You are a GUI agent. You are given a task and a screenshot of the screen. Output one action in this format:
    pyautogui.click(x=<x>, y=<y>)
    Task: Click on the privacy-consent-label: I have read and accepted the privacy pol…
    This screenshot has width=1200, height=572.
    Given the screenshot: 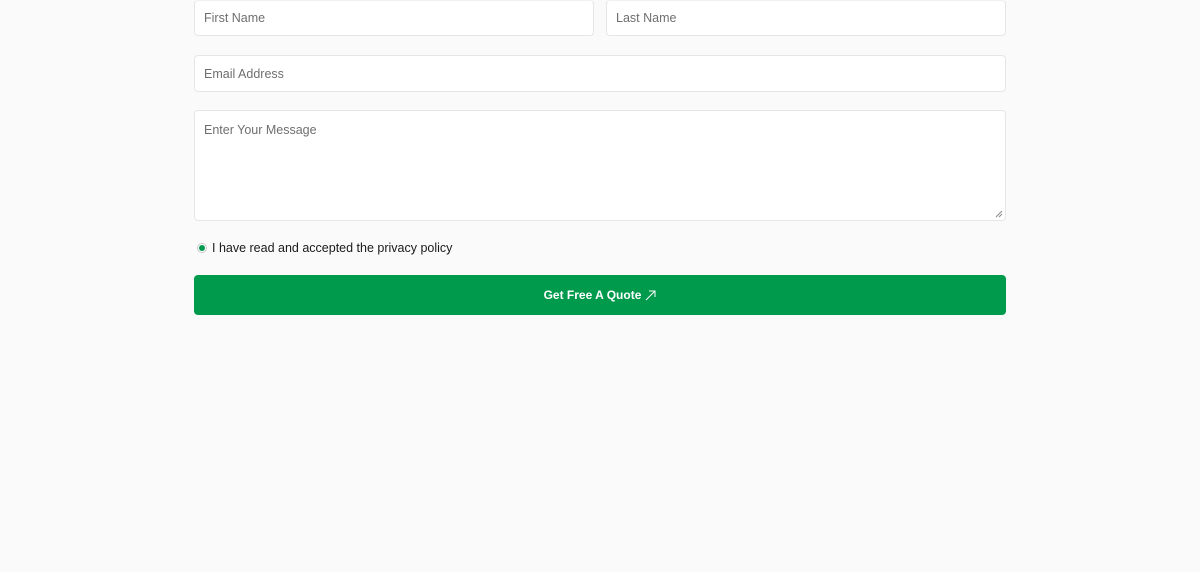 What is the action you would take?
    pyautogui.click(x=332, y=248)
    